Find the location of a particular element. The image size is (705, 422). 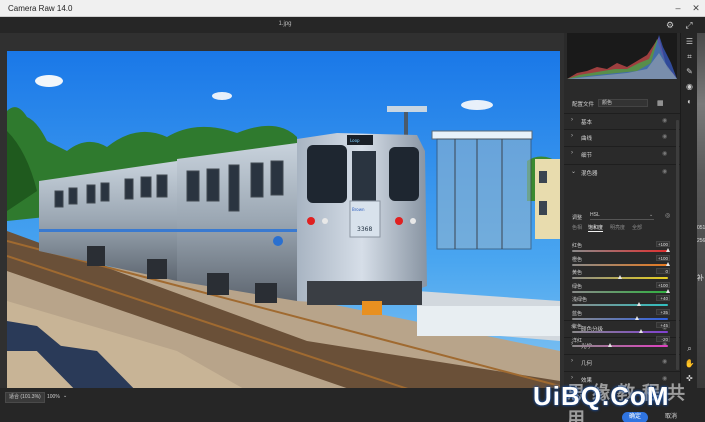

slider-row: 紫色 +45 is located at coordinates (624, 328).